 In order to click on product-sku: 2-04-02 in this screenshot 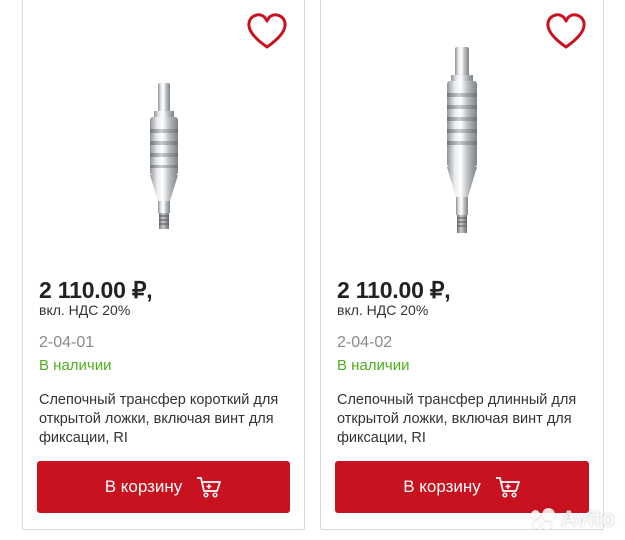, I will do `click(365, 342)`.